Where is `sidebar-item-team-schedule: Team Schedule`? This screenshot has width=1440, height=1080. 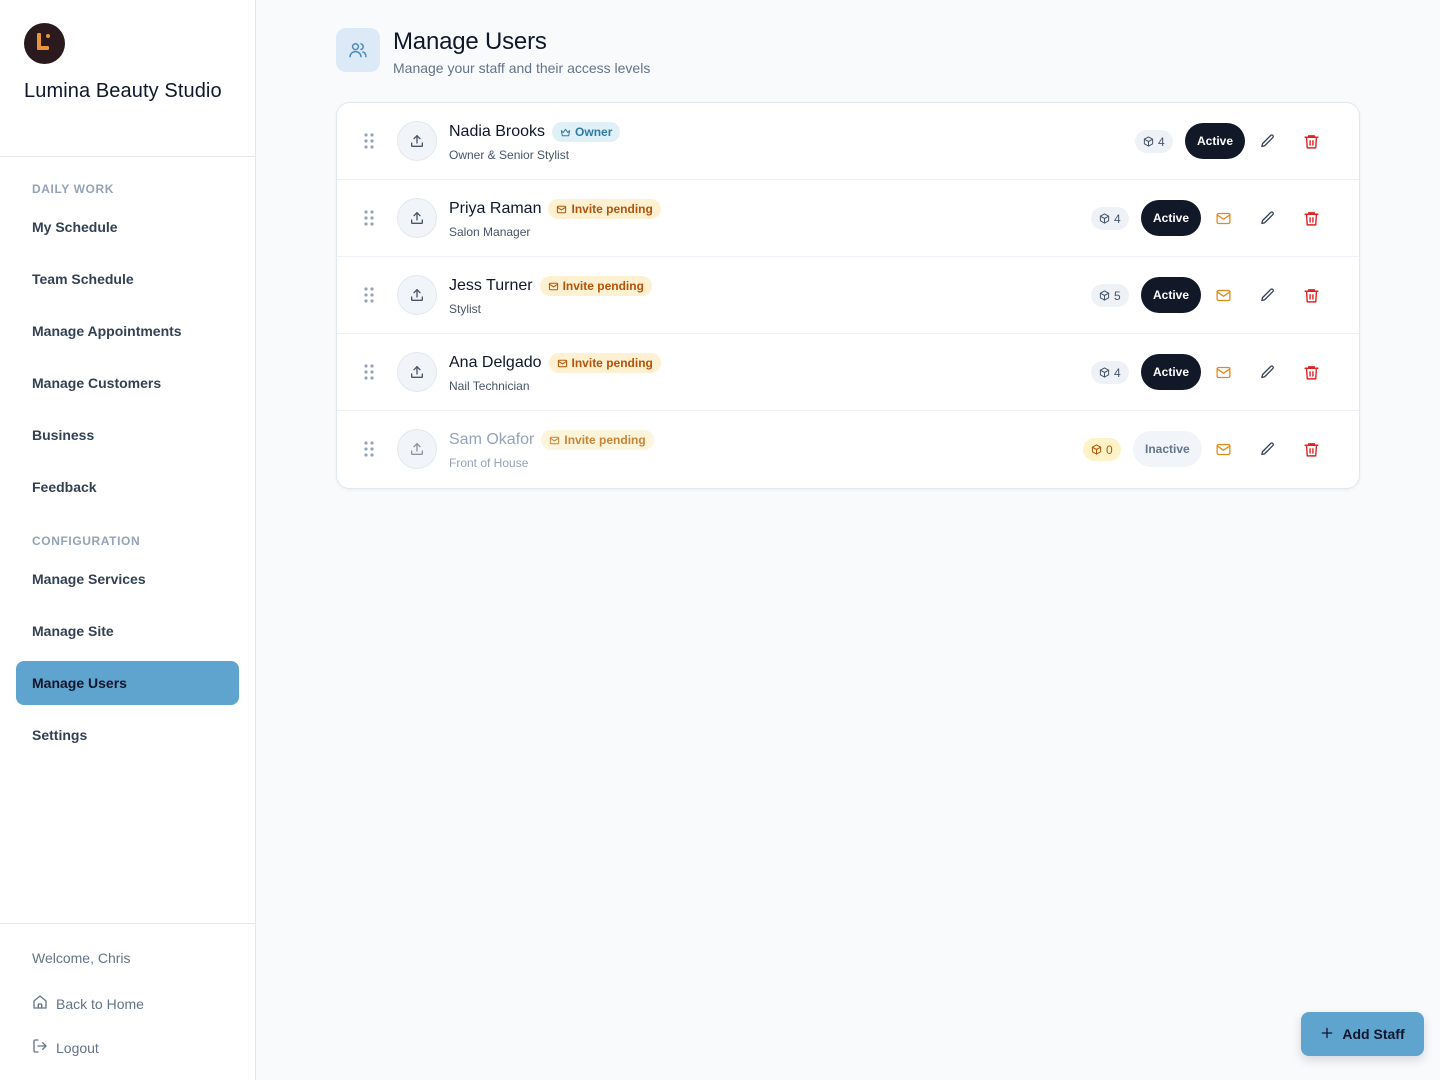 sidebar-item-team-schedule: Team Schedule is located at coordinates (127, 279).